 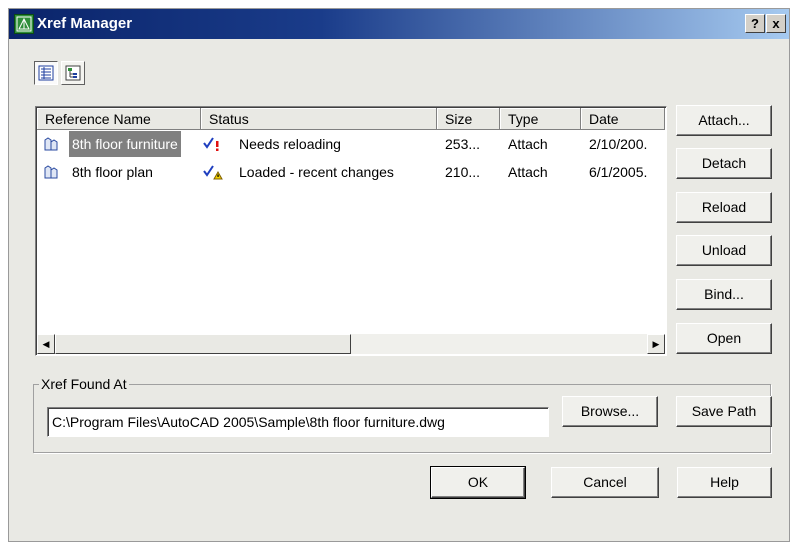 I want to click on column-header-status: Status, so click(x=319, y=119).